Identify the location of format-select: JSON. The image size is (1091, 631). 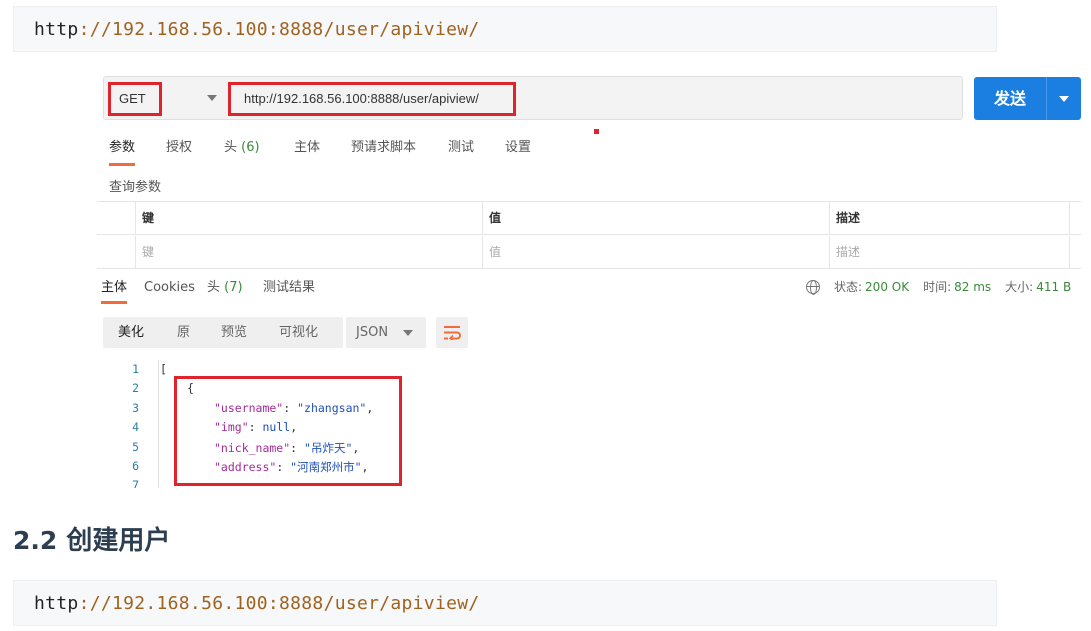
(386, 332).